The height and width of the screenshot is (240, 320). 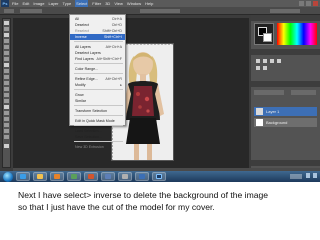 What do you see at coordinates (97, 101) in the screenshot?
I see `menu-item-similar: Similar` at bounding box center [97, 101].